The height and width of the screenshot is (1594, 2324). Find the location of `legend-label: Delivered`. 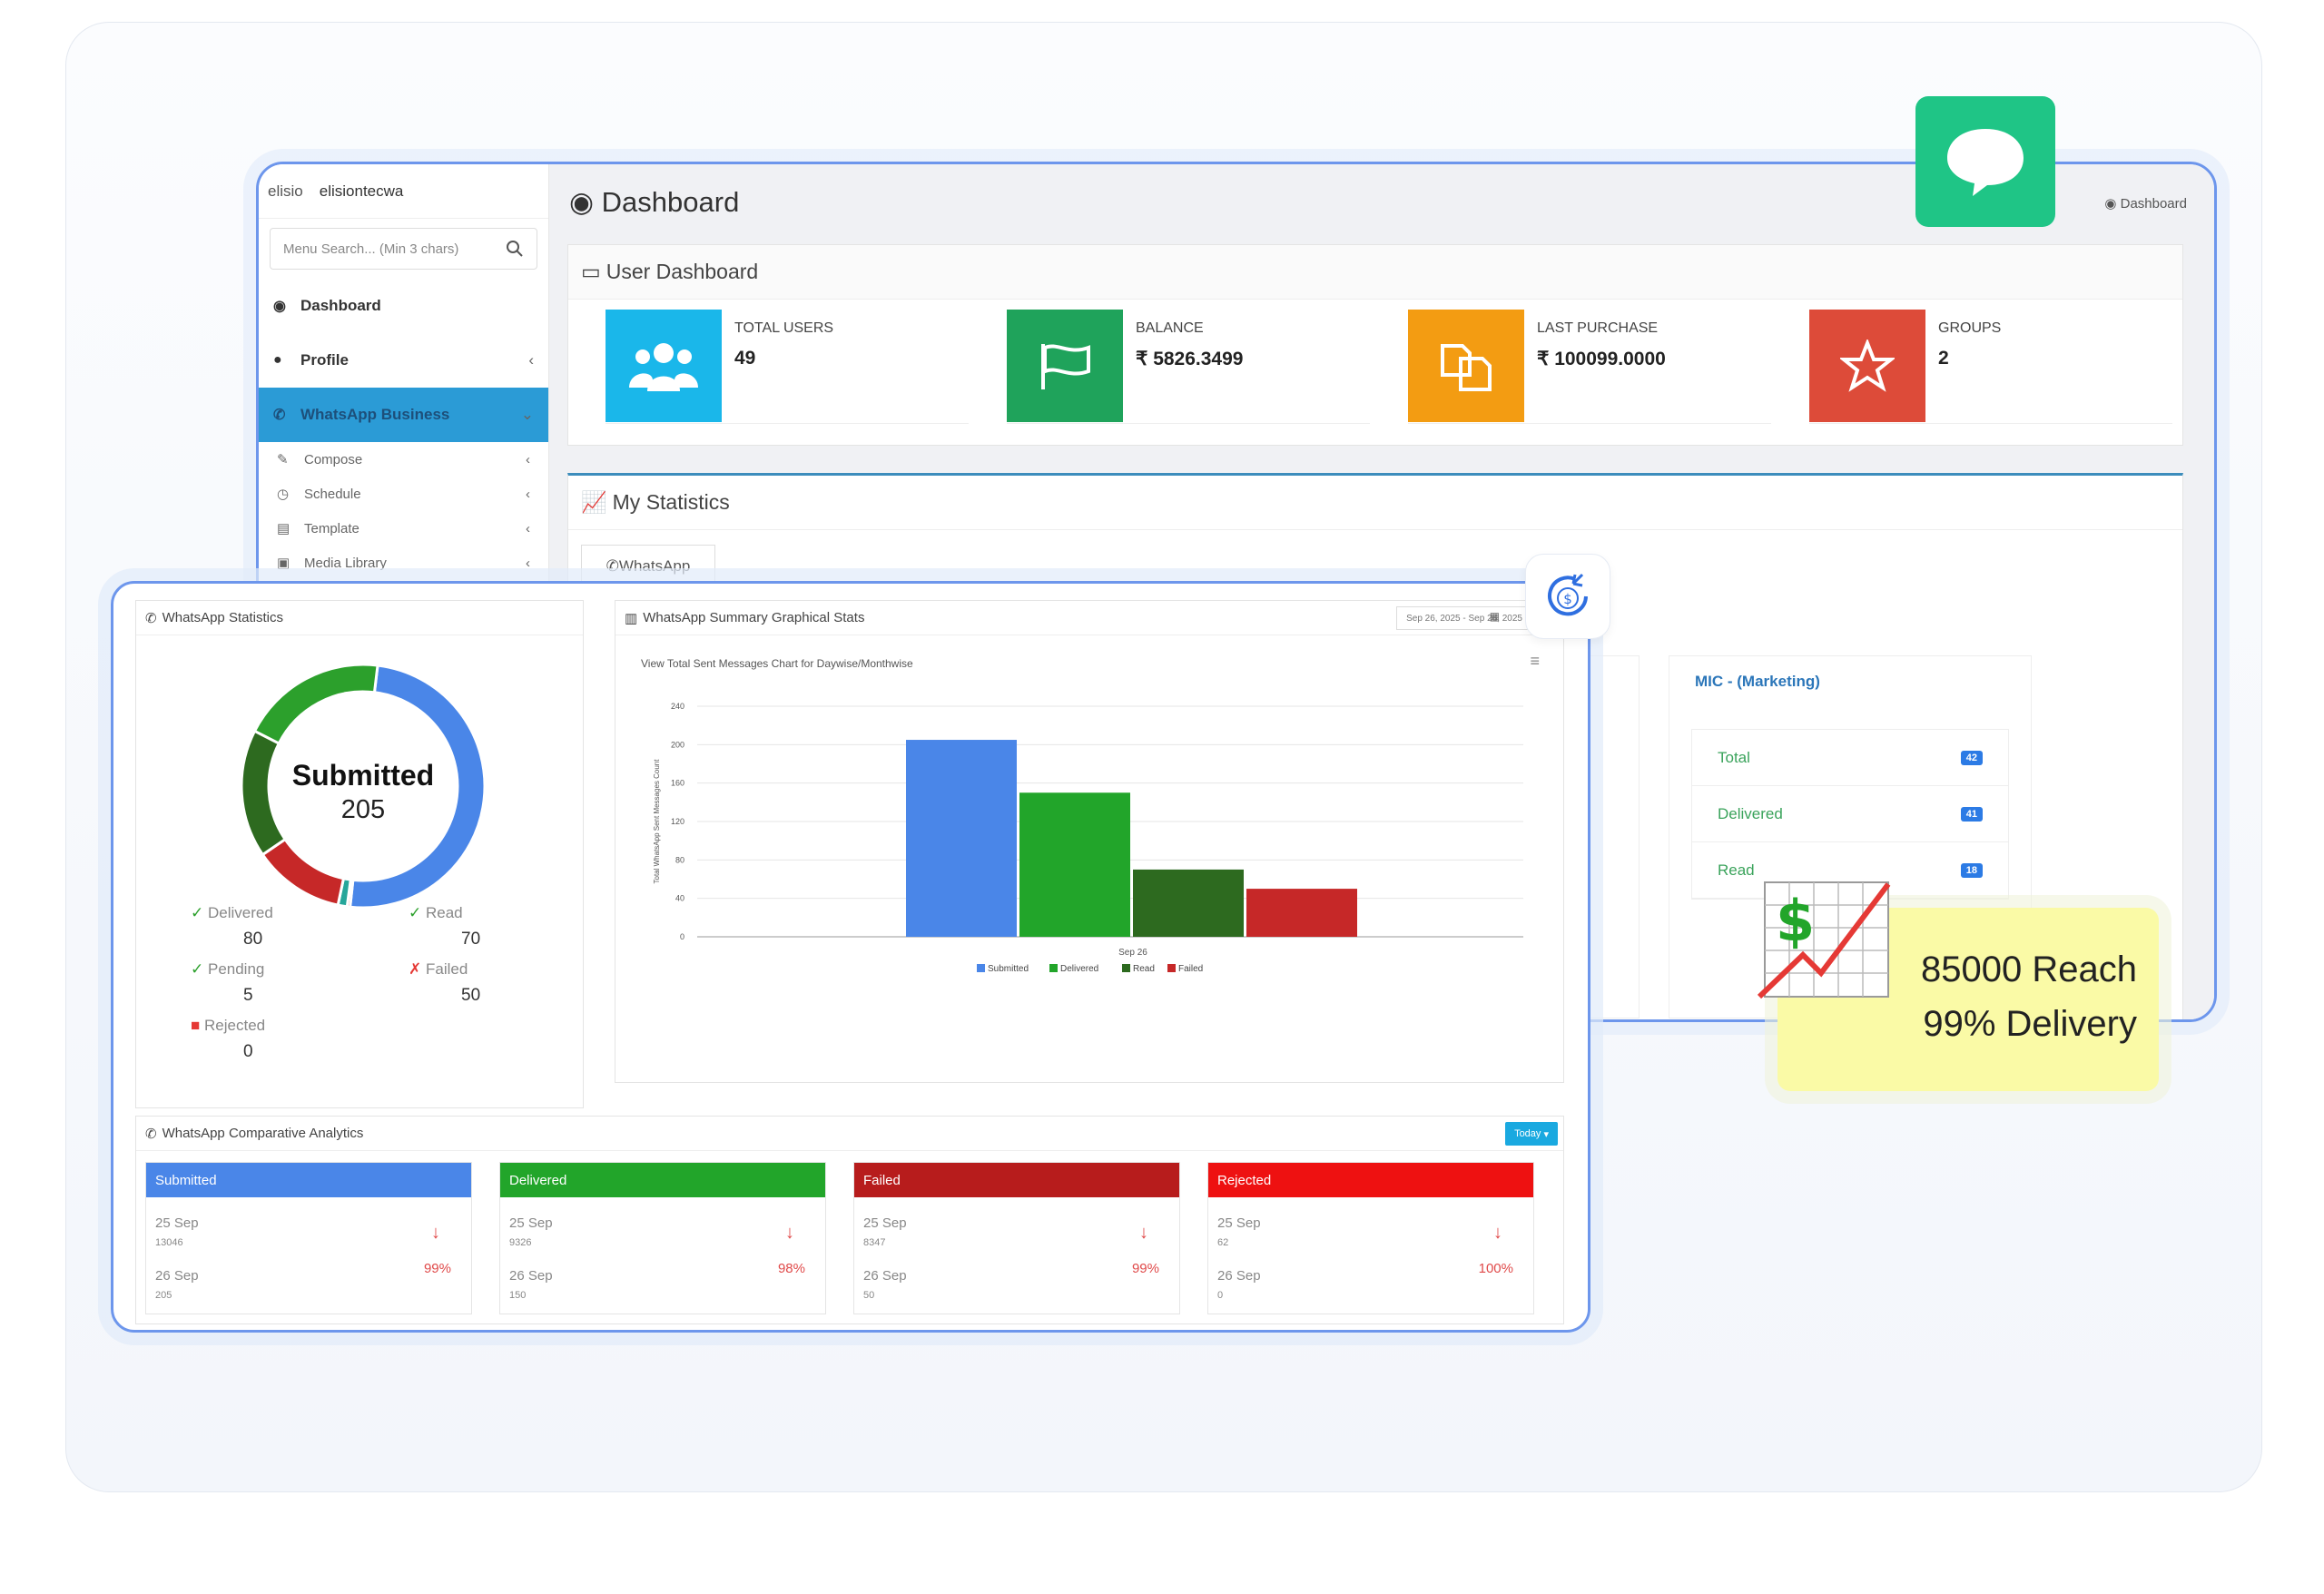

legend-label: Delivered is located at coordinates (1079, 969).